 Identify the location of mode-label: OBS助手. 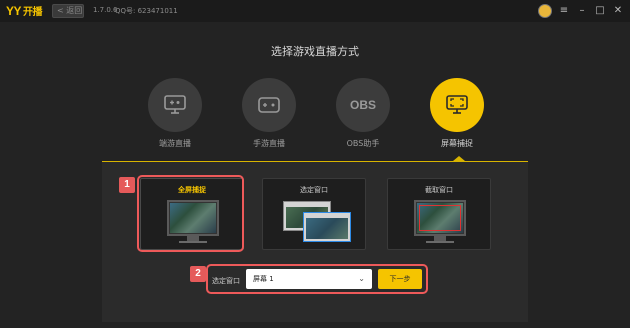
(363, 143).